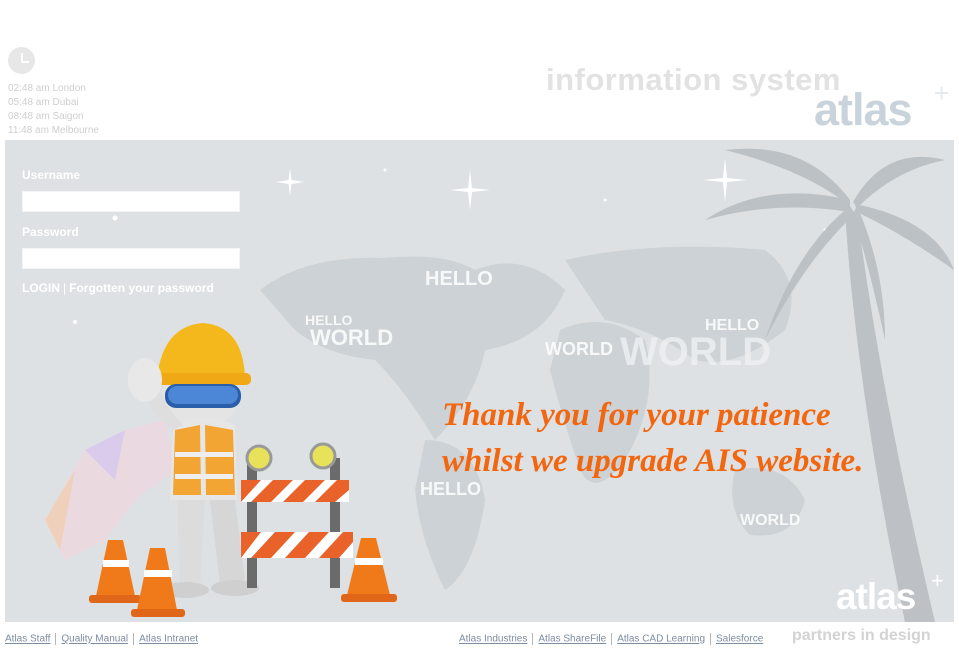  I want to click on time-saigon: 08:48 am Saigon, so click(46, 116).